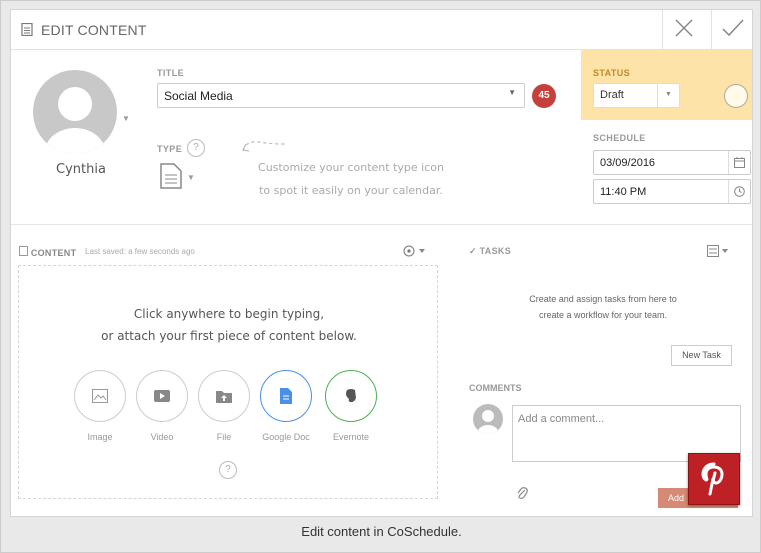 The image size is (761, 553). What do you see at coordinates (100, 437) in the screenshot?
I see `attach-image-label: Image` at bounding box center [100, 437].